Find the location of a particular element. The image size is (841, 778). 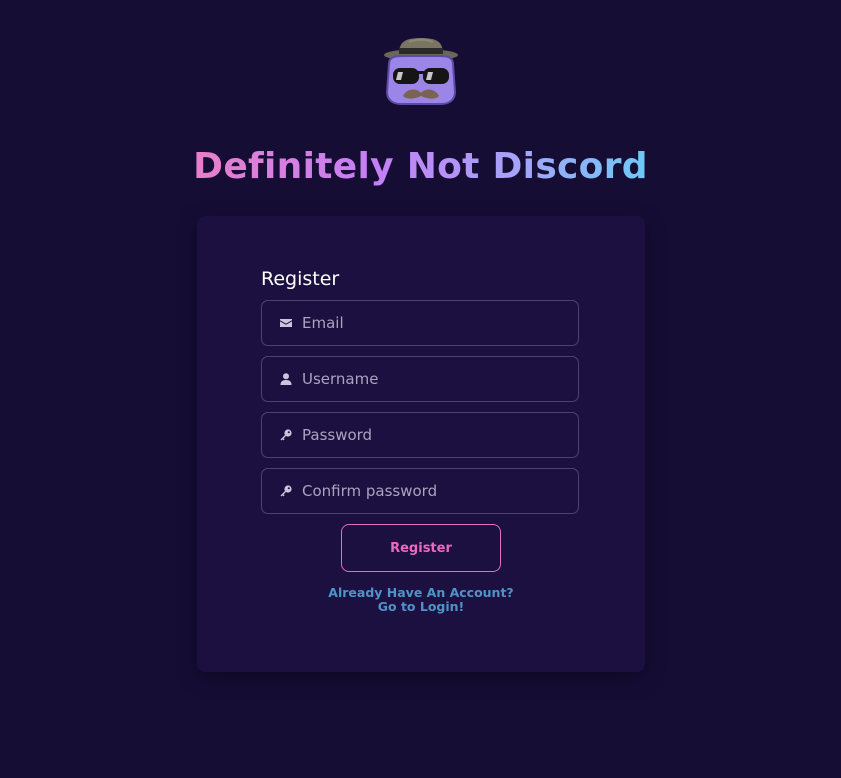

login-link-line2: Go to Login! is located at coordinates (421, 606).